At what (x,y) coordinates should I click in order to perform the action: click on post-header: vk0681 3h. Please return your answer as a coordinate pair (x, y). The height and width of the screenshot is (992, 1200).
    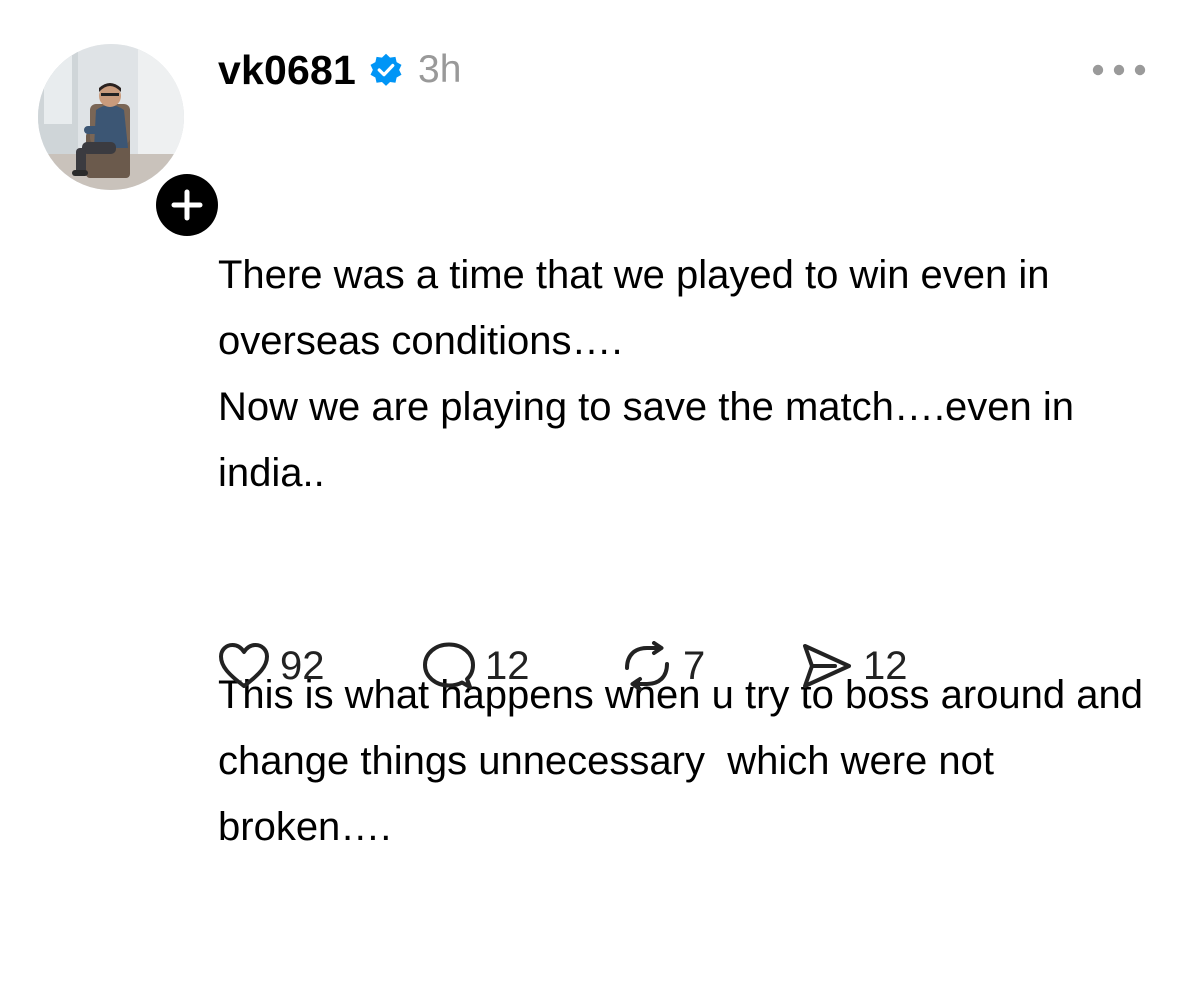
    Looking at the image, I should click on (339, 70).